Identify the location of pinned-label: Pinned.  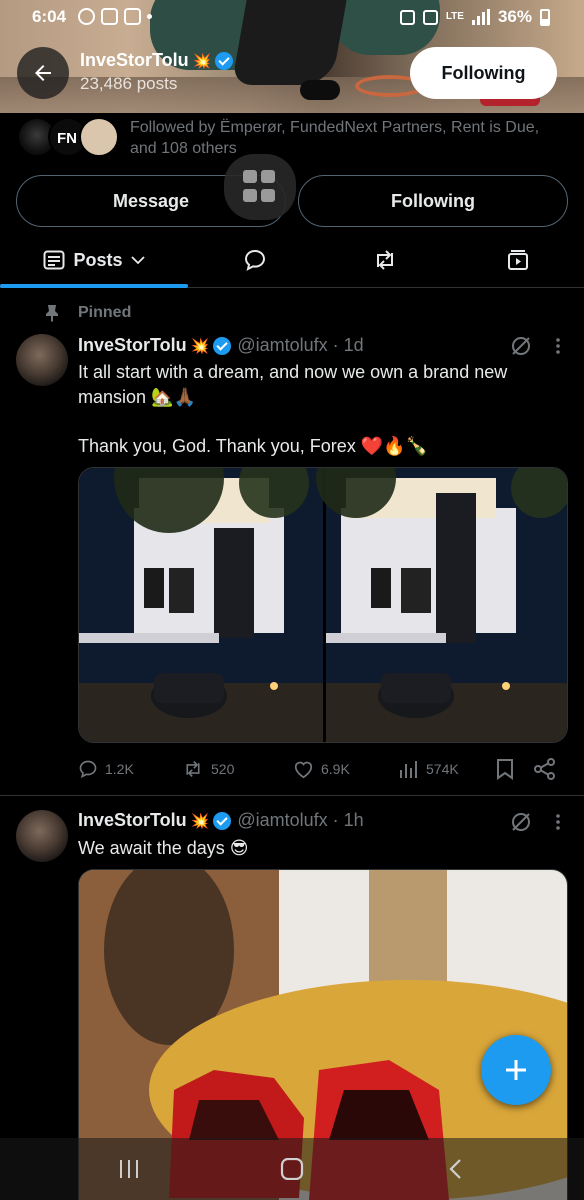
(87, 313).